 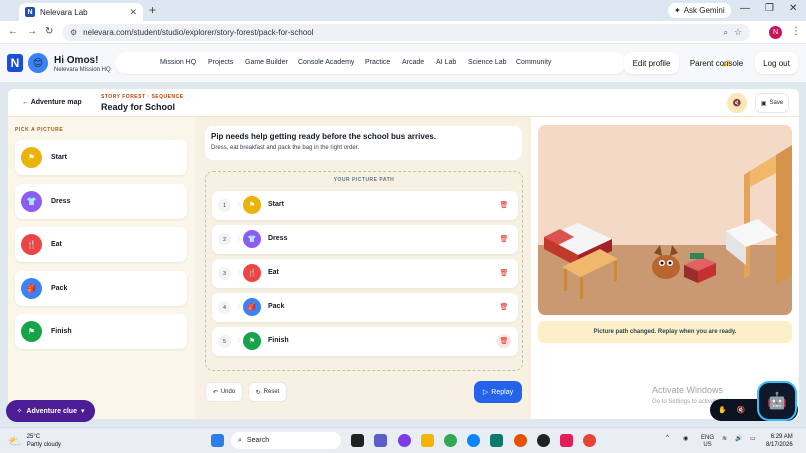 I want to click on language-indicator: ENG US, so click(x=707, y=442).